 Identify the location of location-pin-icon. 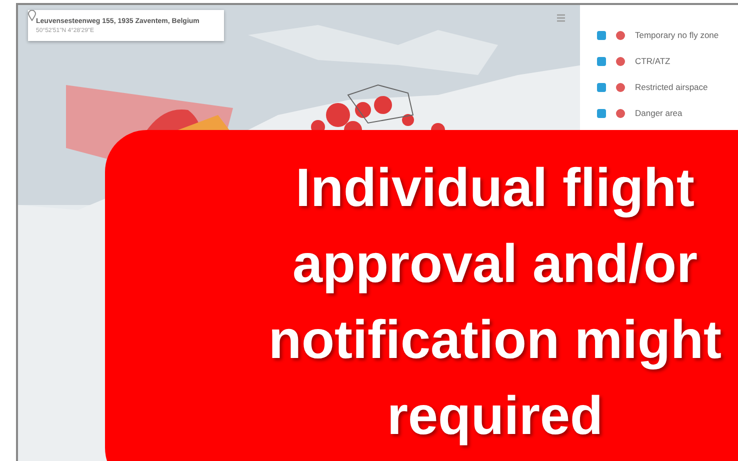
(32, 15).